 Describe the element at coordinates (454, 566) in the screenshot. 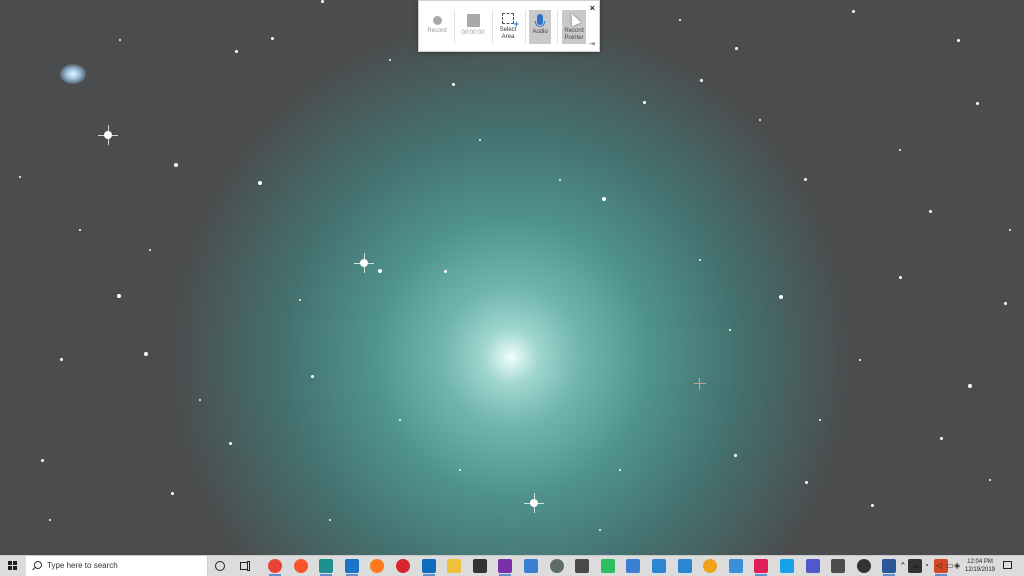

I see `file-explorer-icon` at that location.